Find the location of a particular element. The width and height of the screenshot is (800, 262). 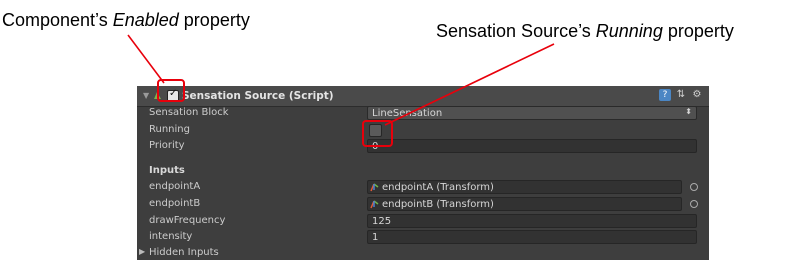

enabled-highlight-box is located at coordinates (171, 90).